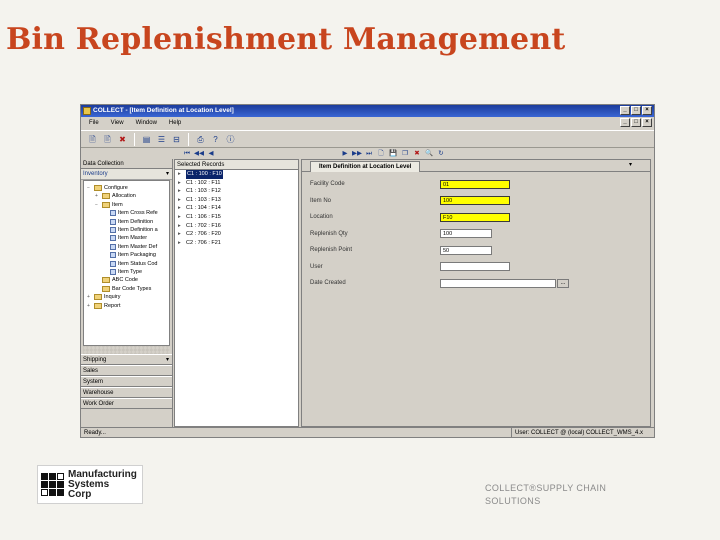  I want to click on mdi-restore-button: □, so click(636, 122).